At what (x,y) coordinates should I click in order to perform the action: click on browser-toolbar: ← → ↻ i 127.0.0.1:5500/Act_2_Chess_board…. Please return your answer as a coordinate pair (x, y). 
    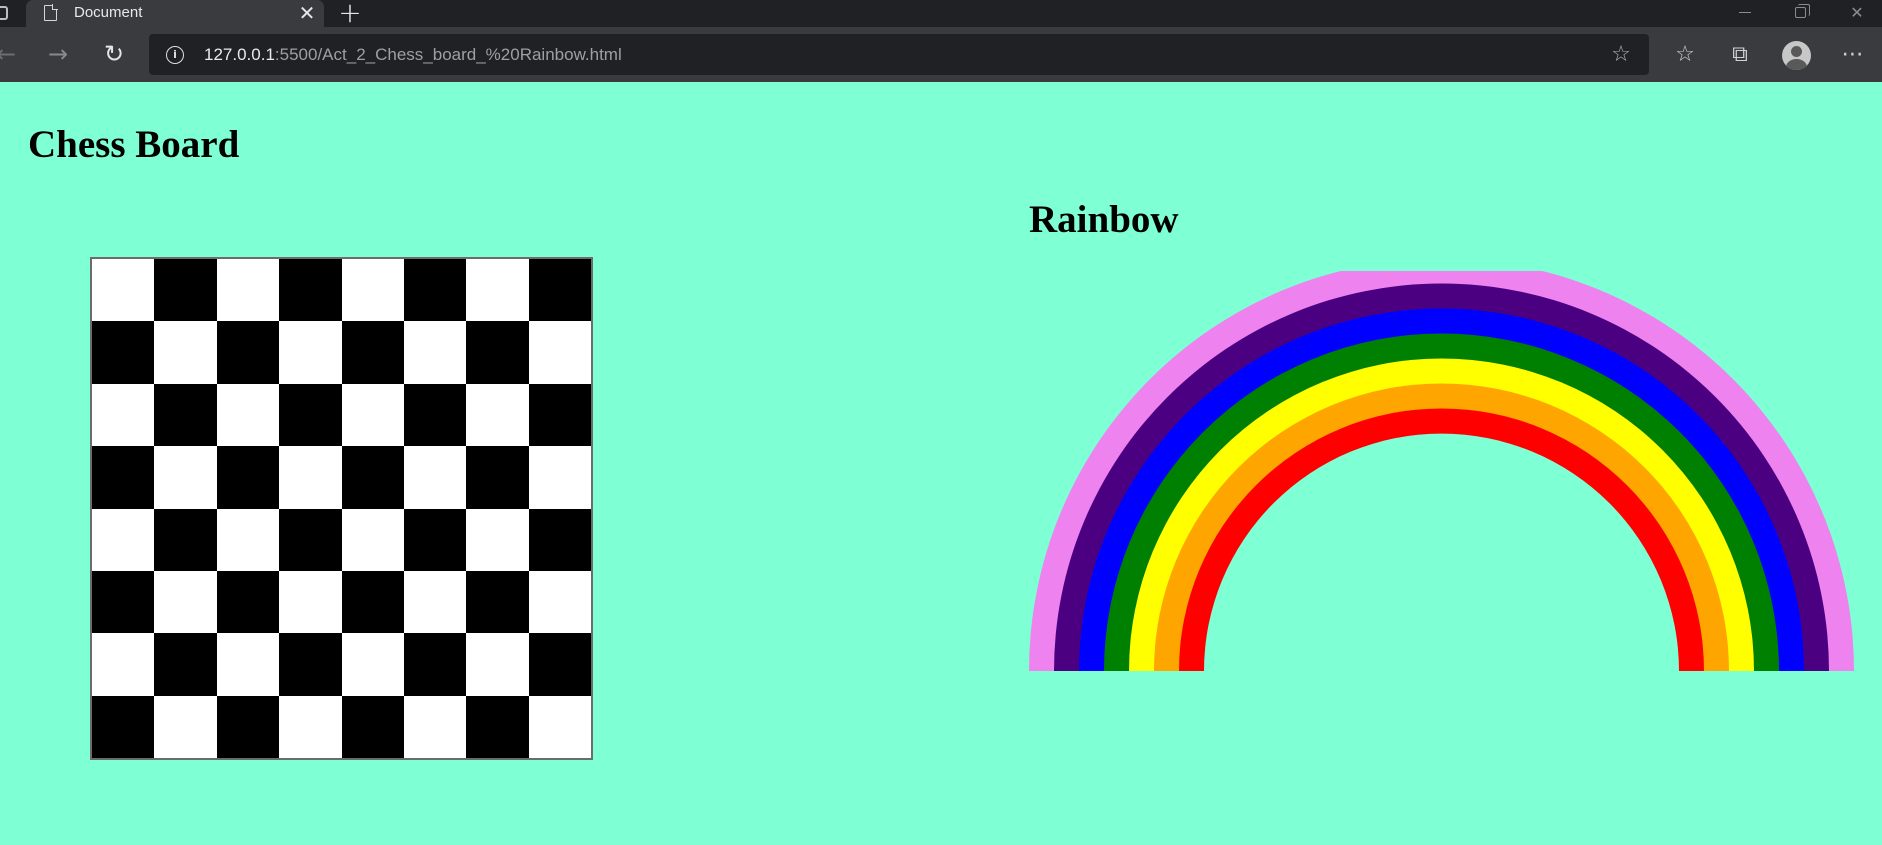
    Looking at the image, I should click on (941, 54).